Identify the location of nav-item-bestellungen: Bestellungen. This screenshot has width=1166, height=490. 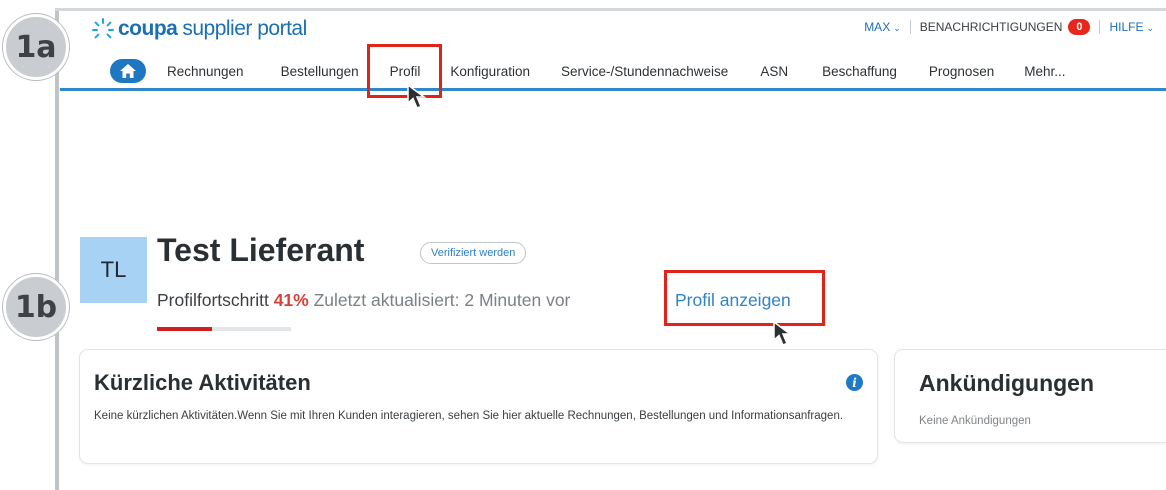
(320, 71).